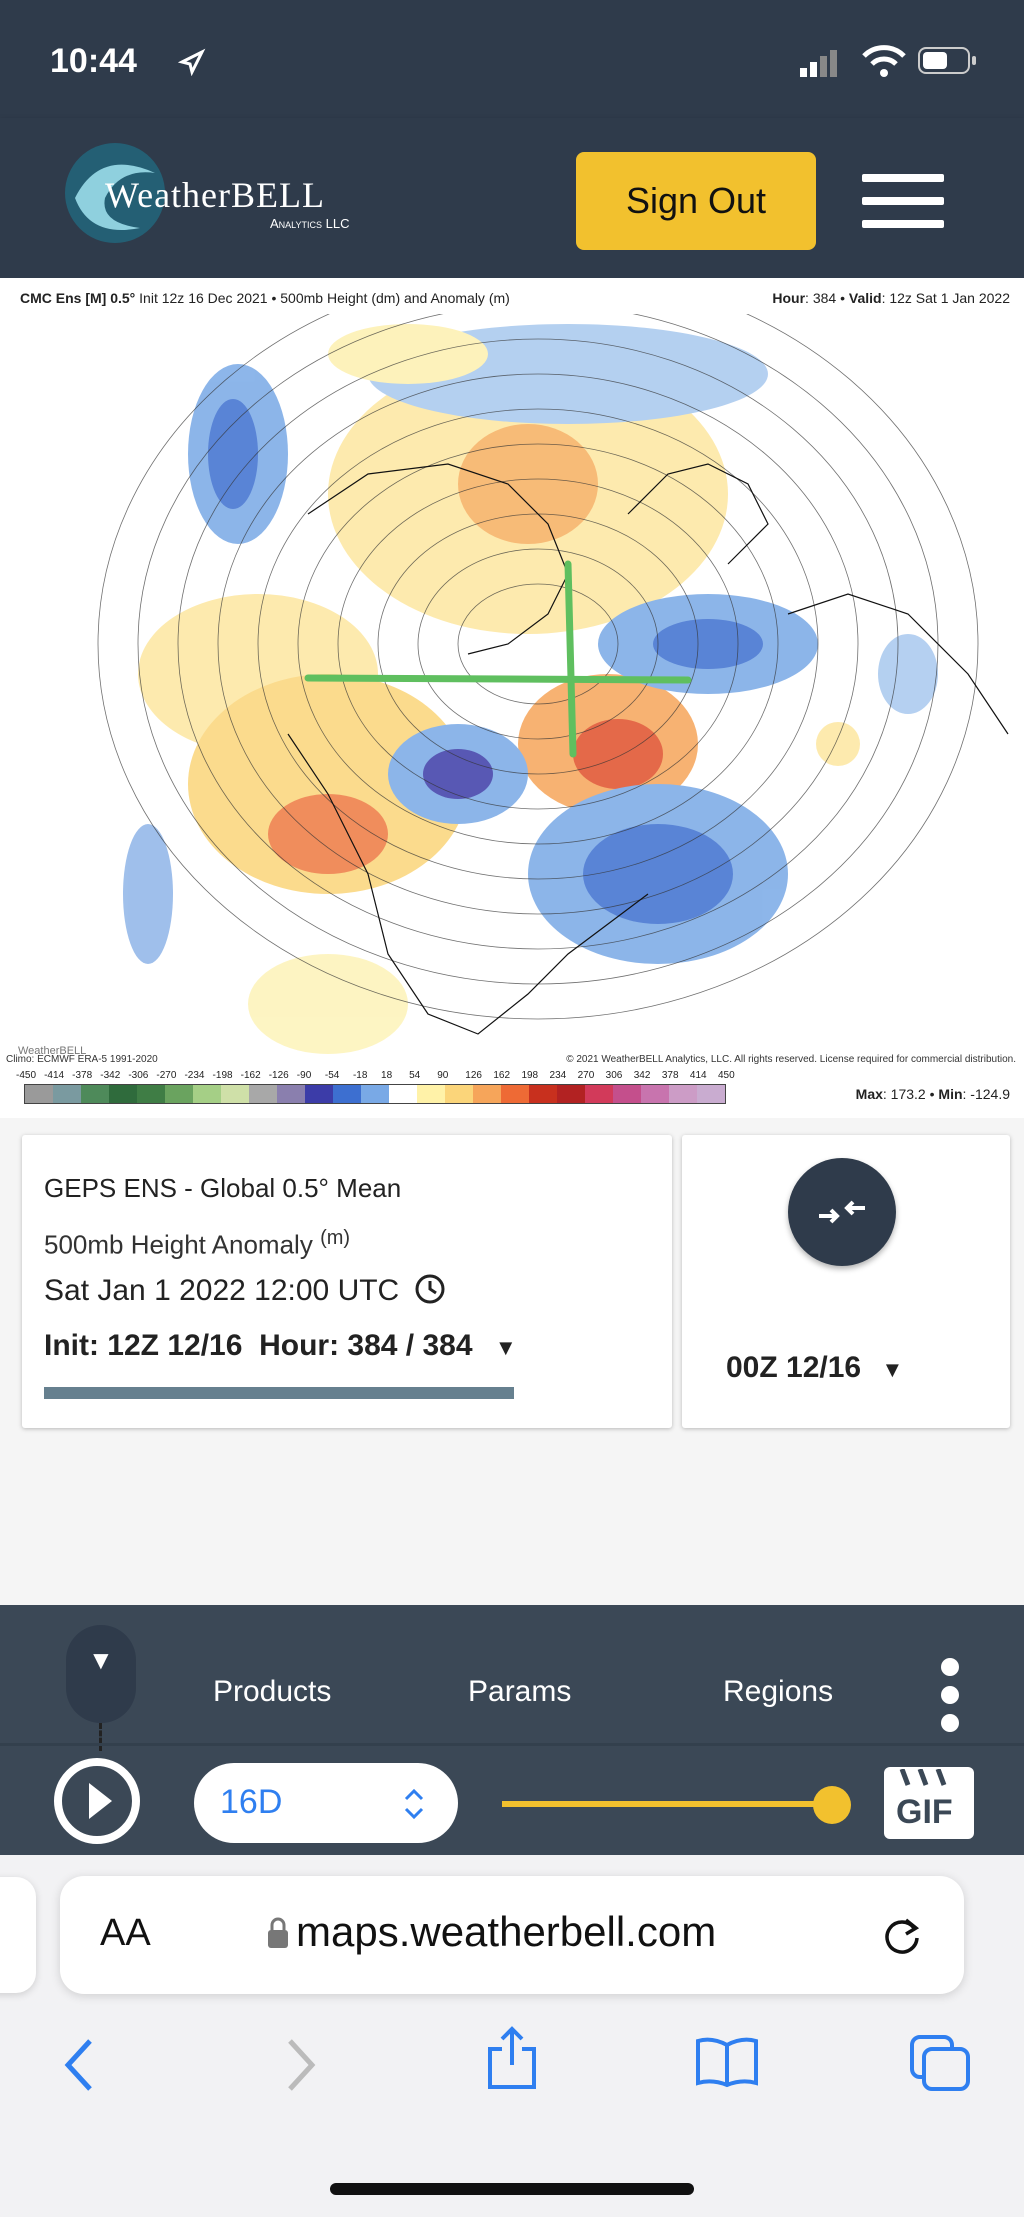 This screenshot has height=2217, width=1024. What do you see at coordinates (258, 1345) in the screenshot?
I see `init-hour-text: Init: 12Z 12/16 Hour: 384 / 384` at bounding box center [258, 1345].